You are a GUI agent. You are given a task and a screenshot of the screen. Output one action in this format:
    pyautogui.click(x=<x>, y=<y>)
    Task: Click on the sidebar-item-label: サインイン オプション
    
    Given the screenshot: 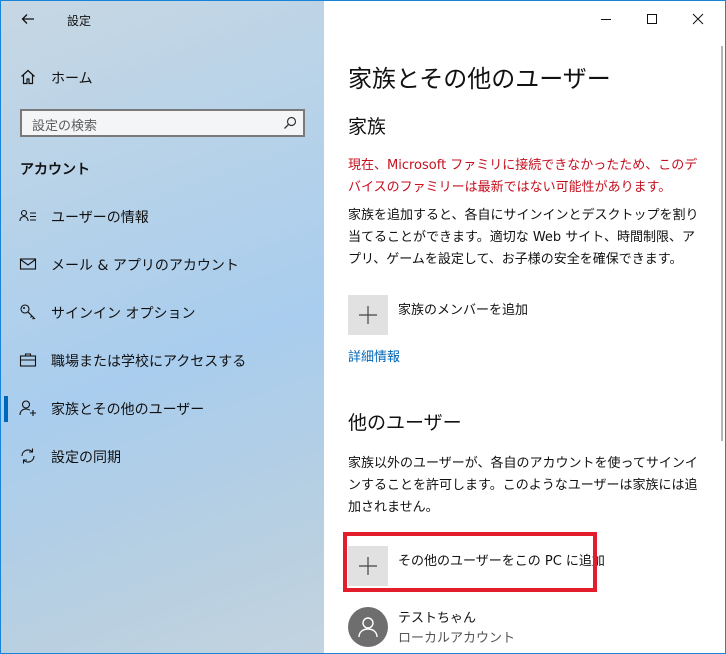 What is the action you would take?
    pyautogui.click(x=123, y=314)
    